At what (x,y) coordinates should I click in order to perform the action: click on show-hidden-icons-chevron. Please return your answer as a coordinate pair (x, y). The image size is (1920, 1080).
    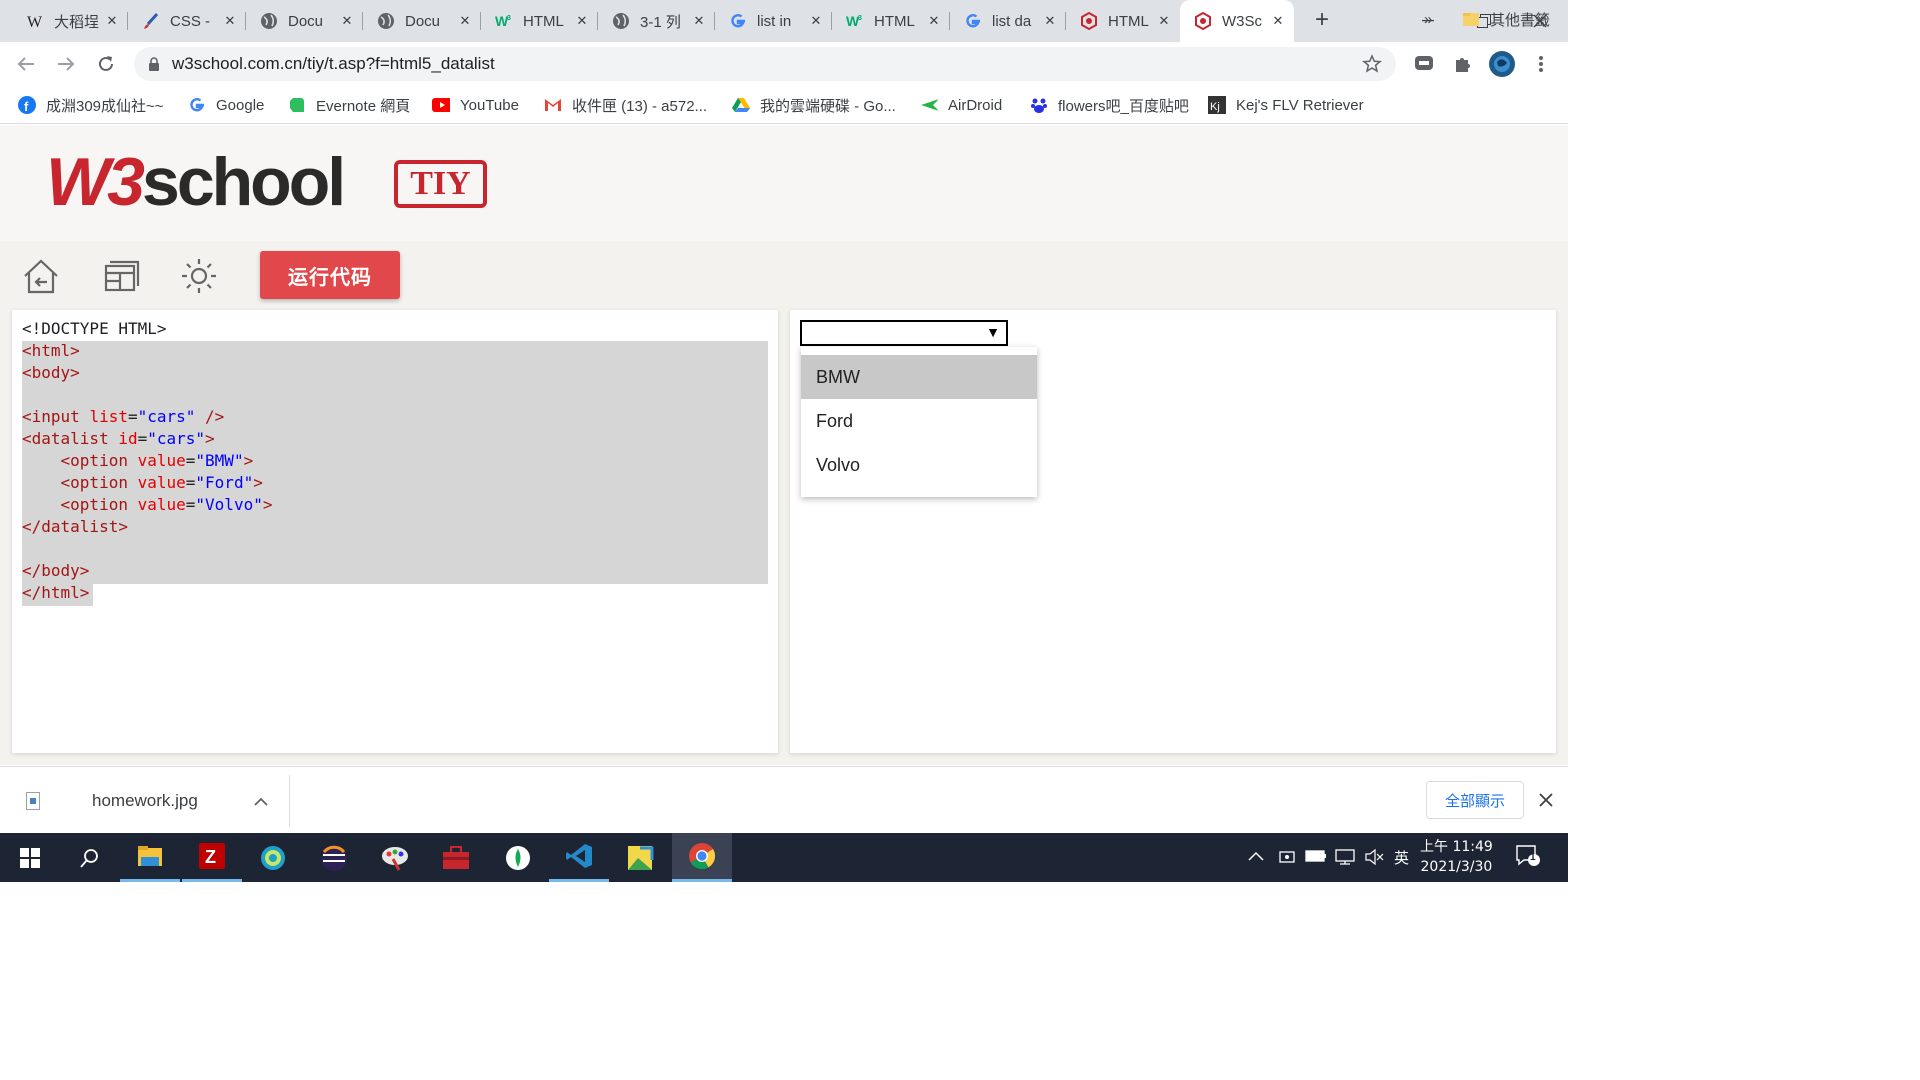
    Looking at the image, I should click on (1256, 856).